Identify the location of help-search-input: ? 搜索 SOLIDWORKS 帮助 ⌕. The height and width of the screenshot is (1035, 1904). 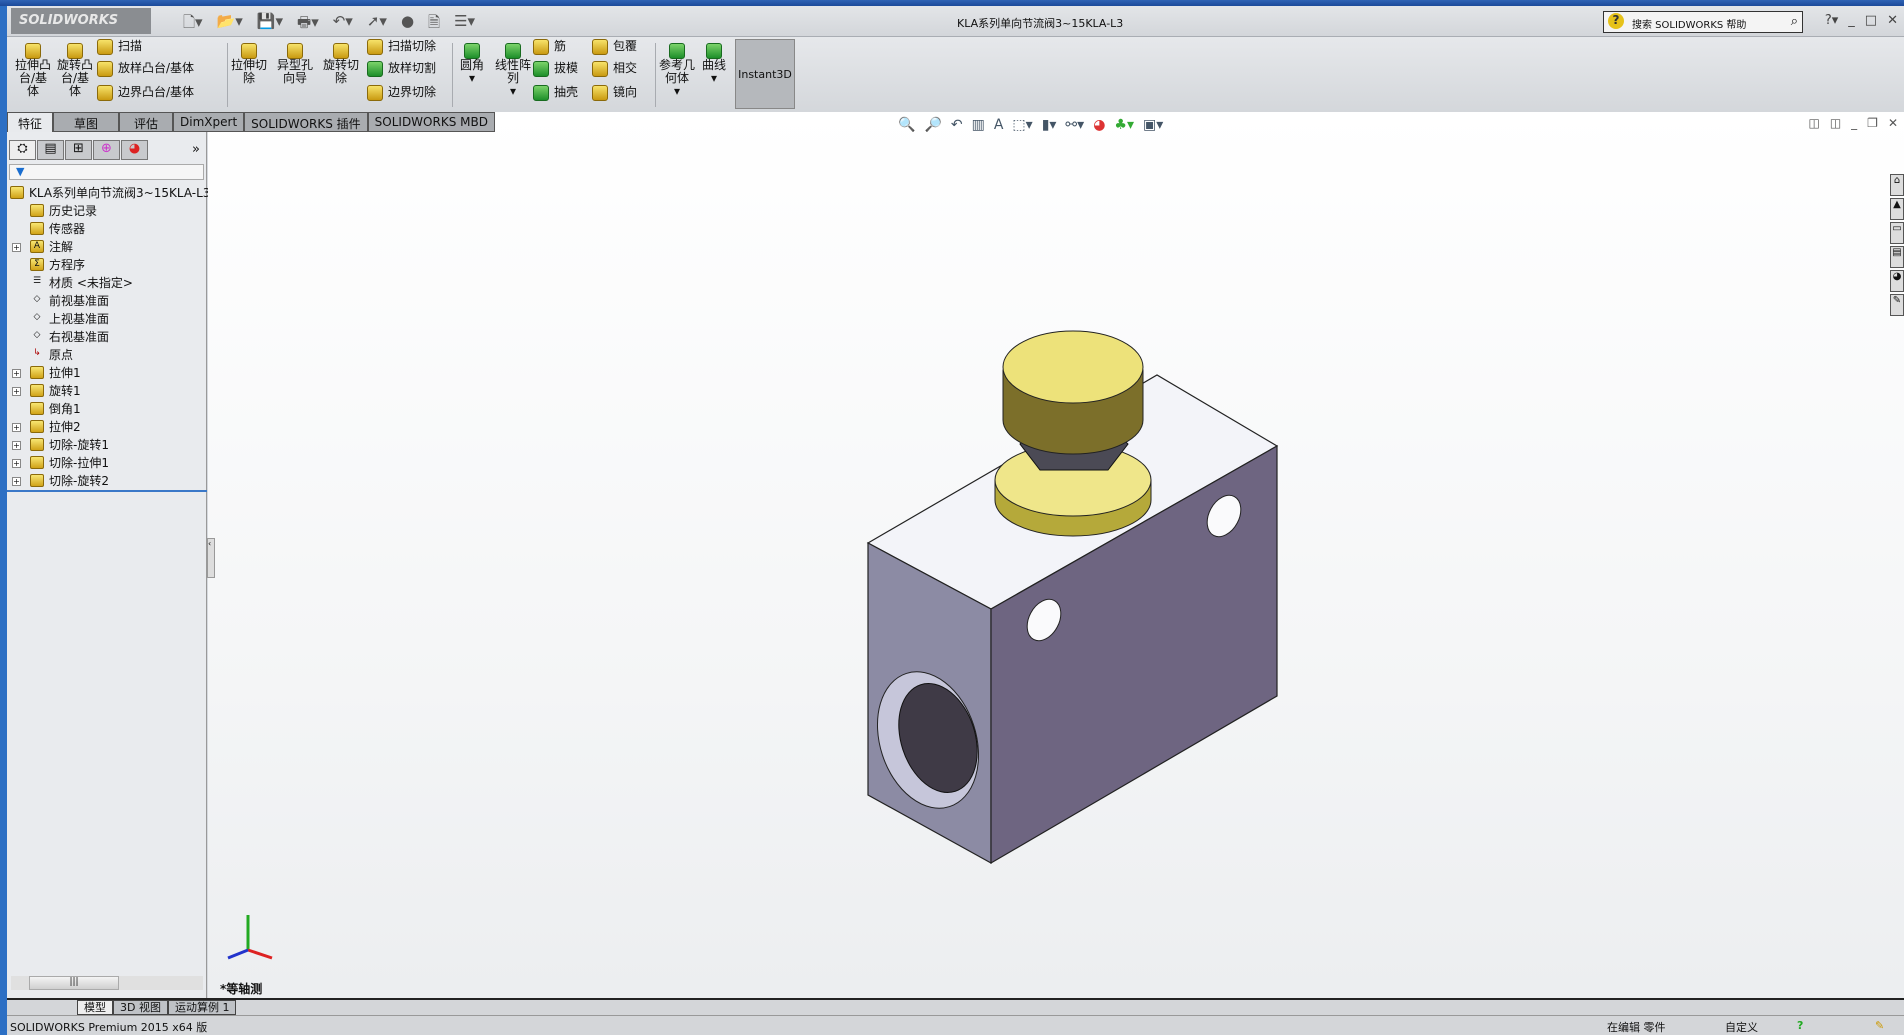
(1703, 22).